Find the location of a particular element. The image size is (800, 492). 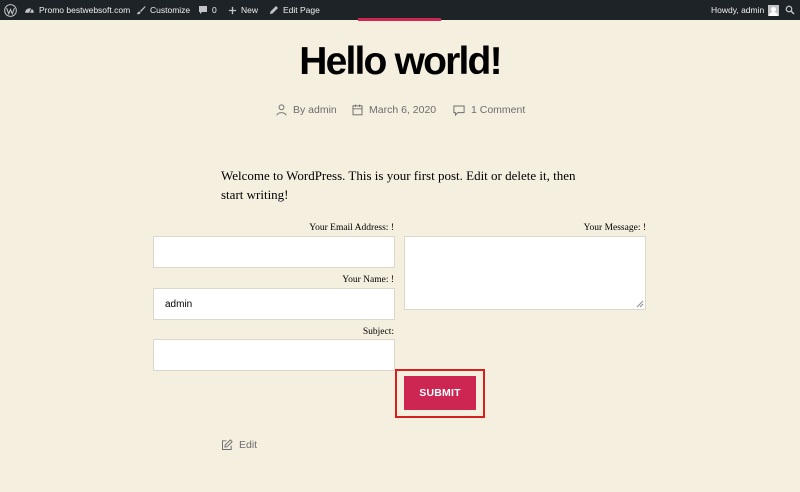

edit-label: Edit is located at coordinates (248, 445).